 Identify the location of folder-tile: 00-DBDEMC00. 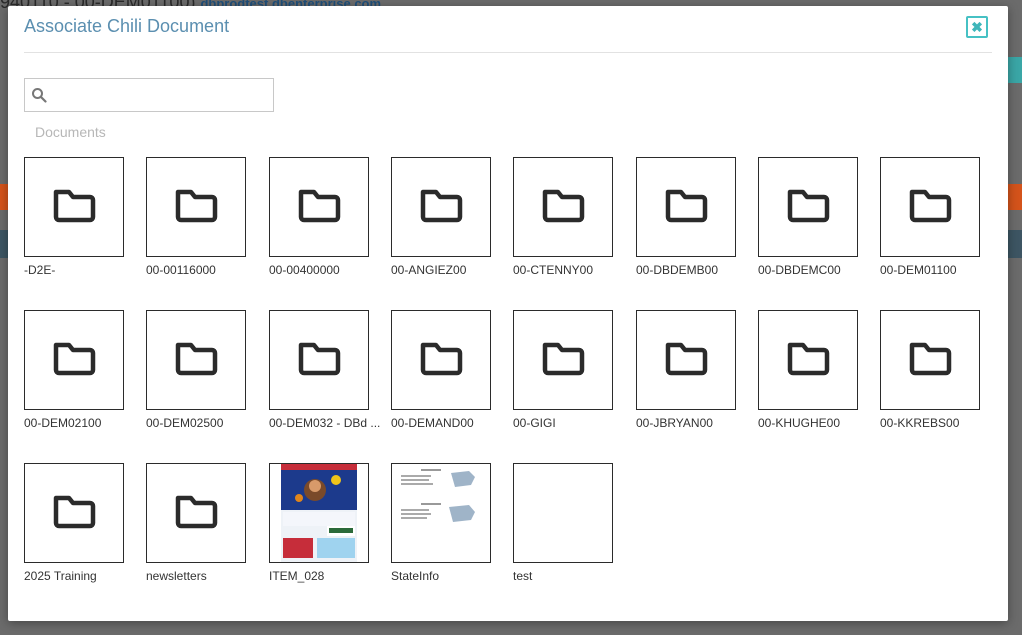
(808, 217).